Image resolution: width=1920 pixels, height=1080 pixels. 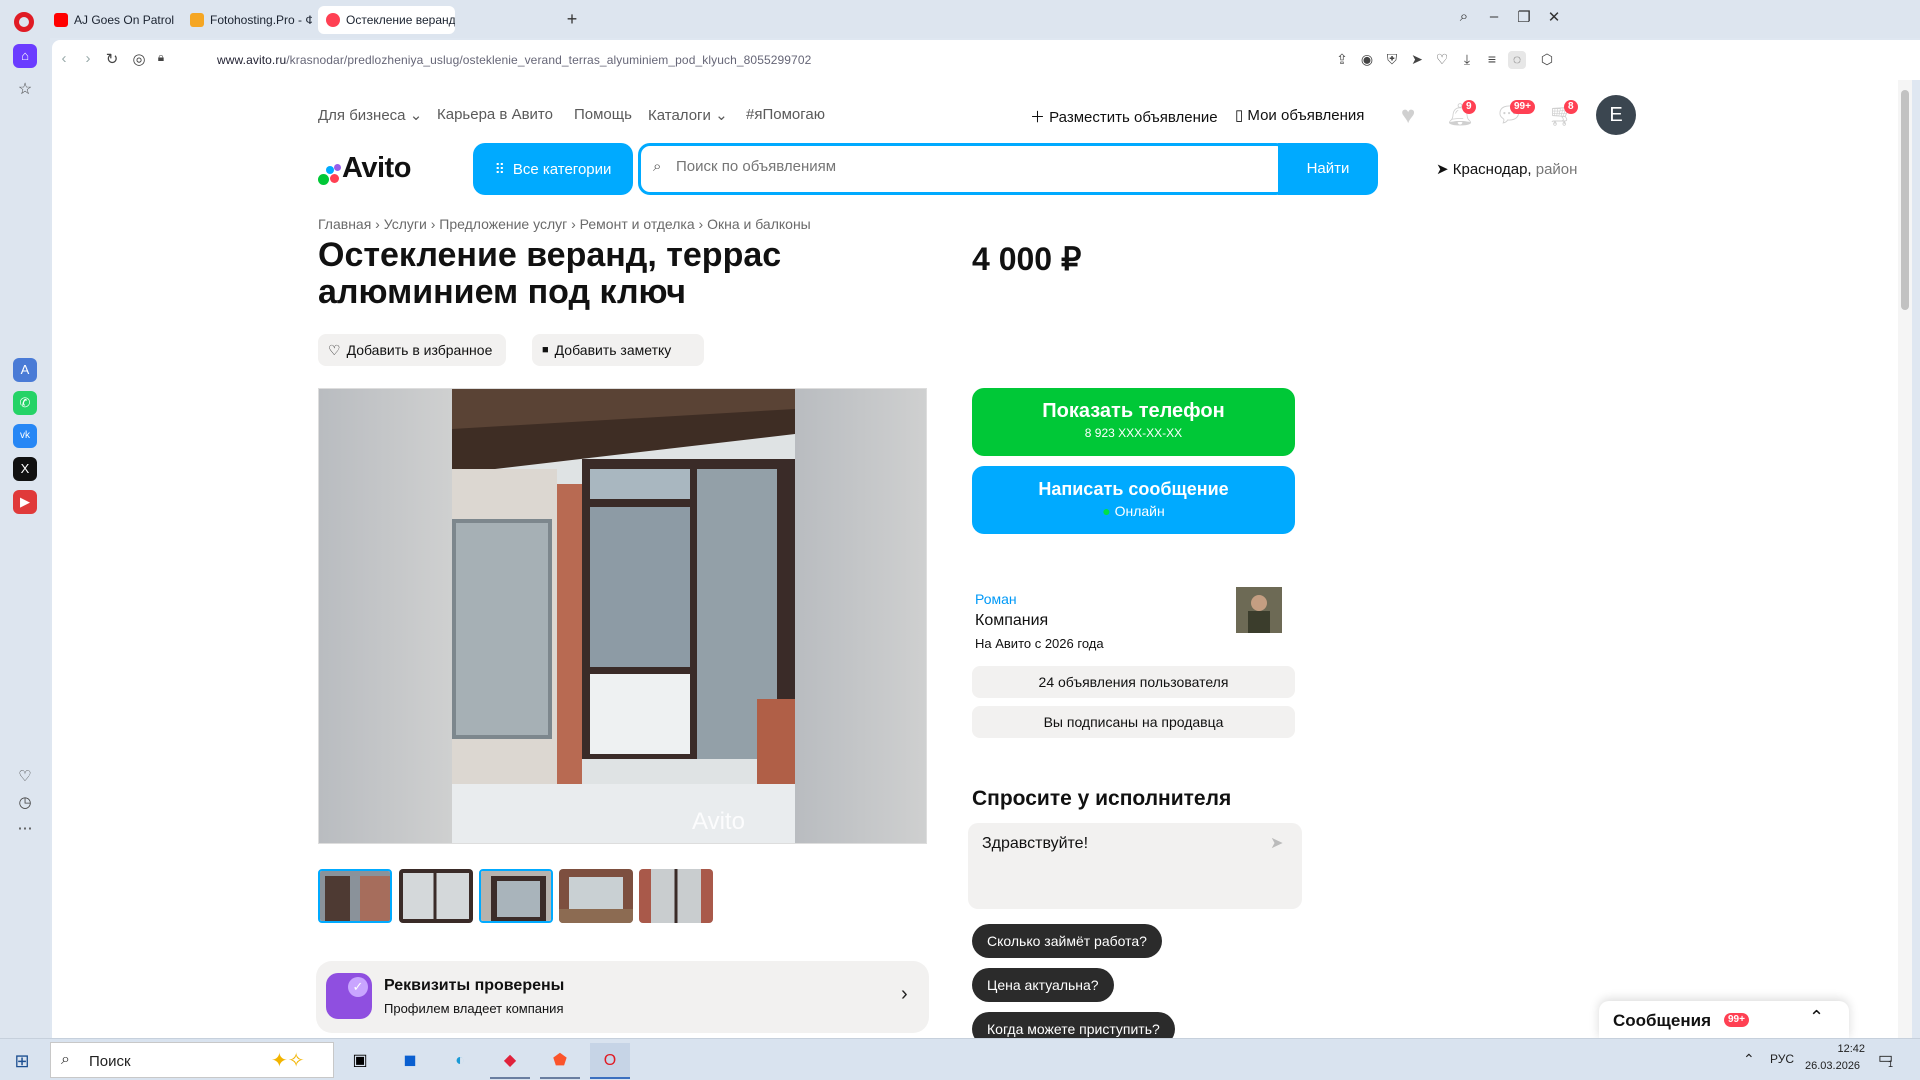 What do you see at coordinates (1299, 115) in the screenshot?
I see `my-ads-link: ▯ Мои объявления` at bounding box center [1299, 115].